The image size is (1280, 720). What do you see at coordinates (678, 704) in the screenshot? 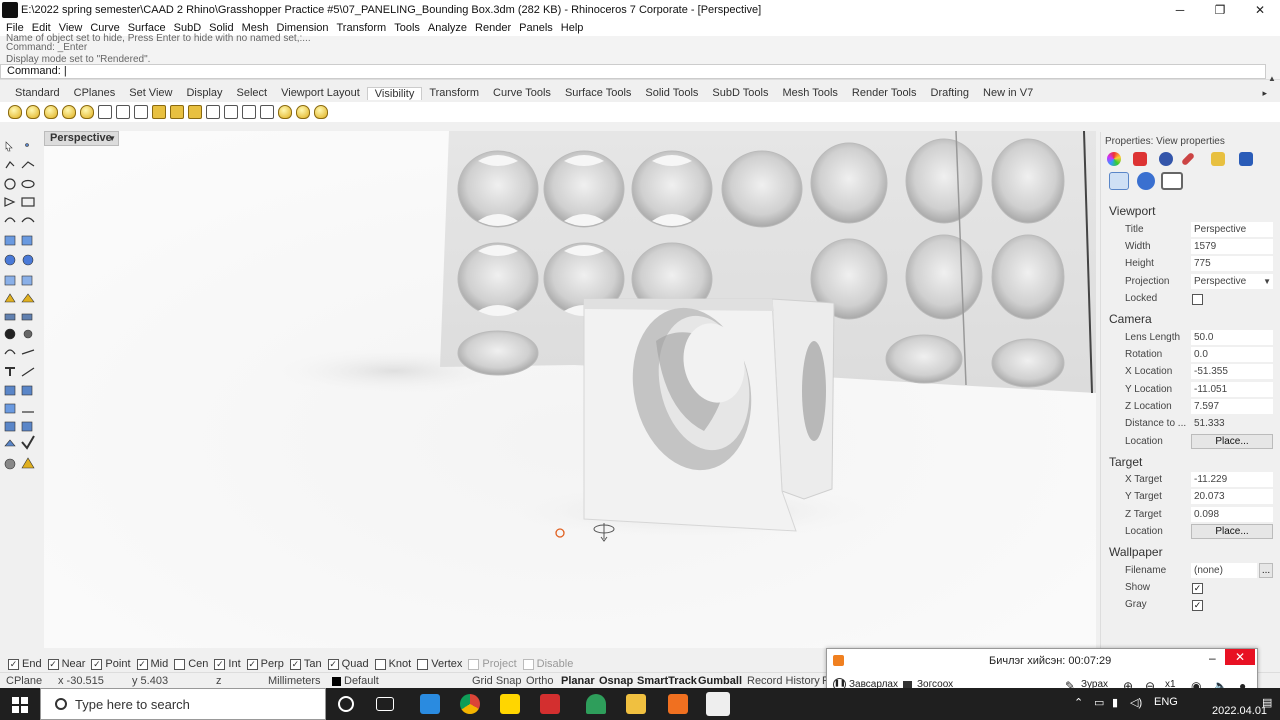
I see `recorder-app-icon` at bounding box center [678, 704].